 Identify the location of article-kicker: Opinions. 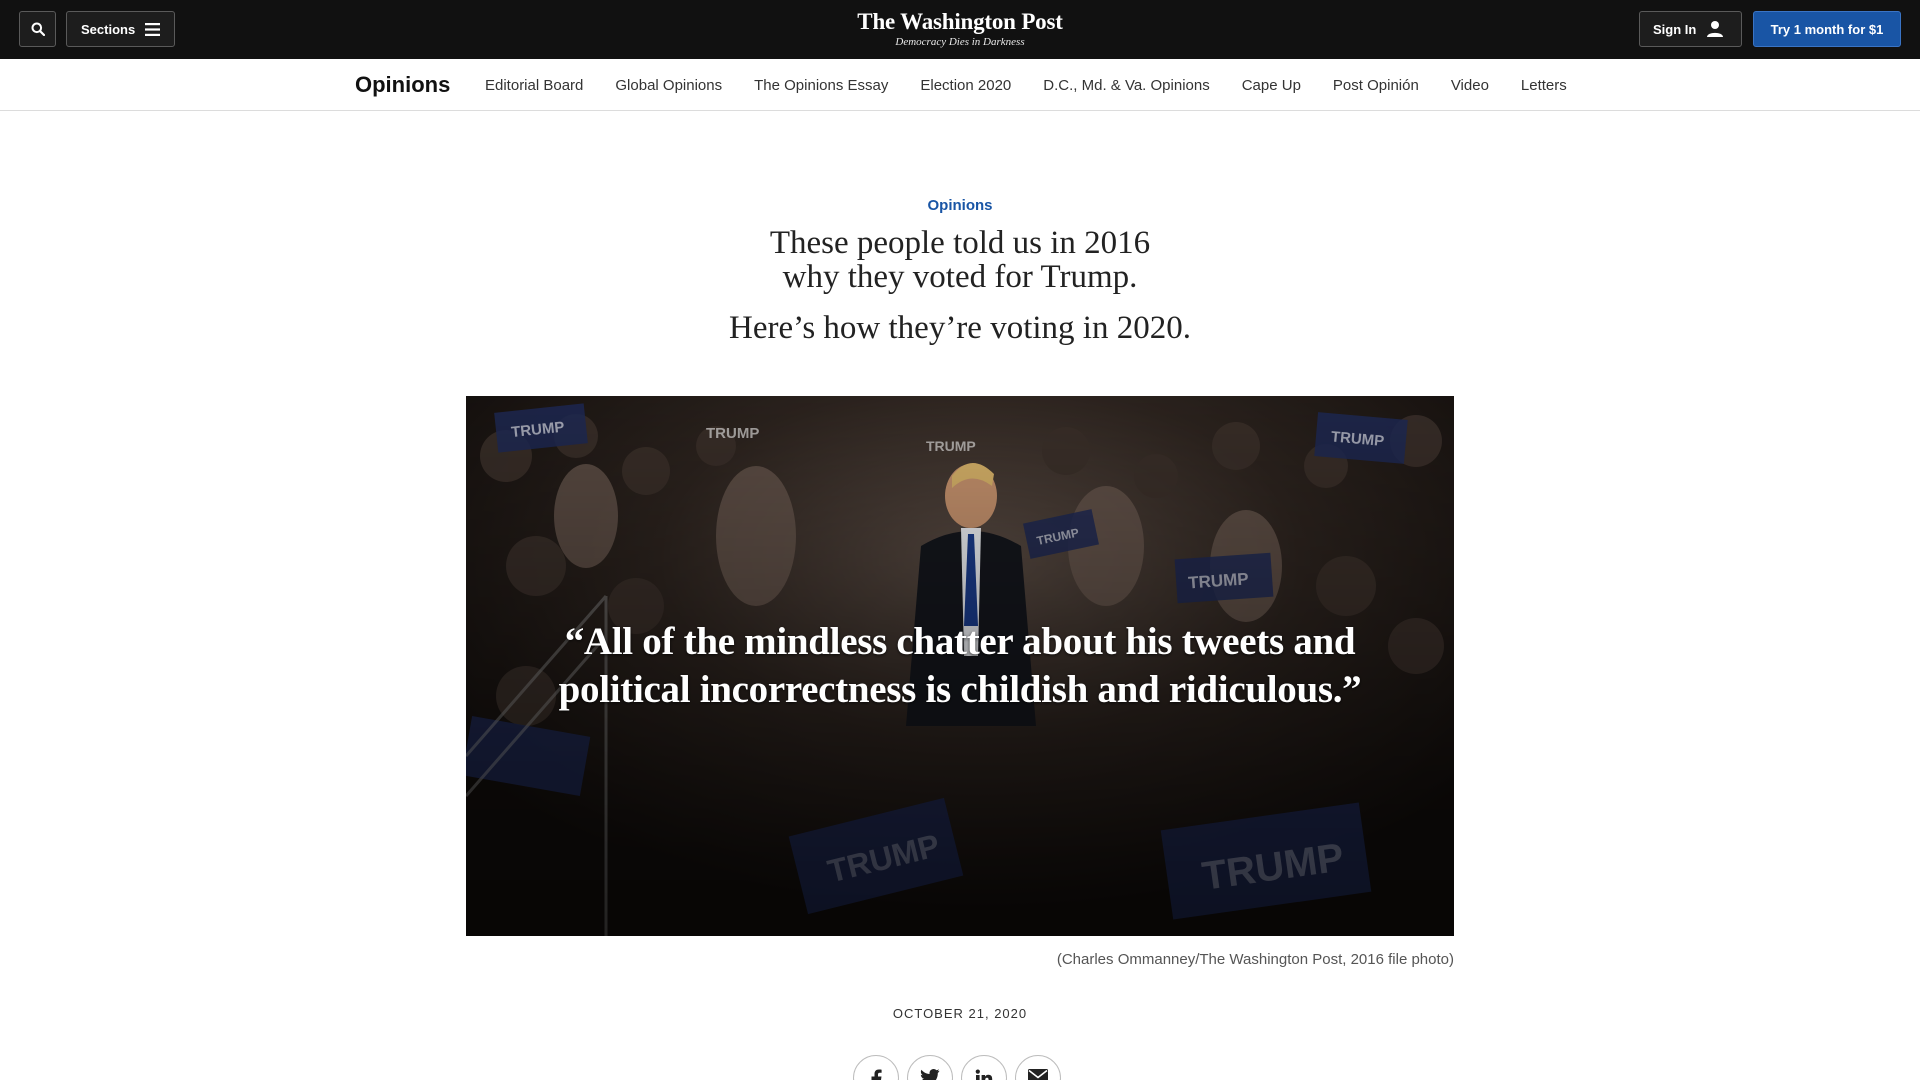
(960, 205).